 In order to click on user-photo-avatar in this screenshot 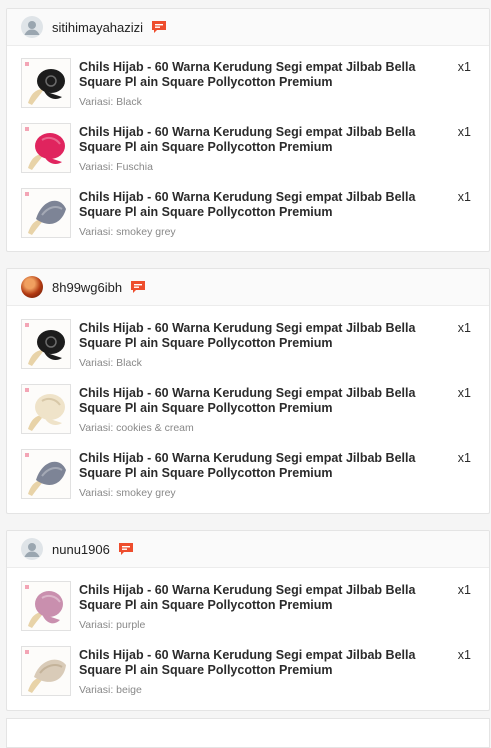, I will do `click(32, 287)`.